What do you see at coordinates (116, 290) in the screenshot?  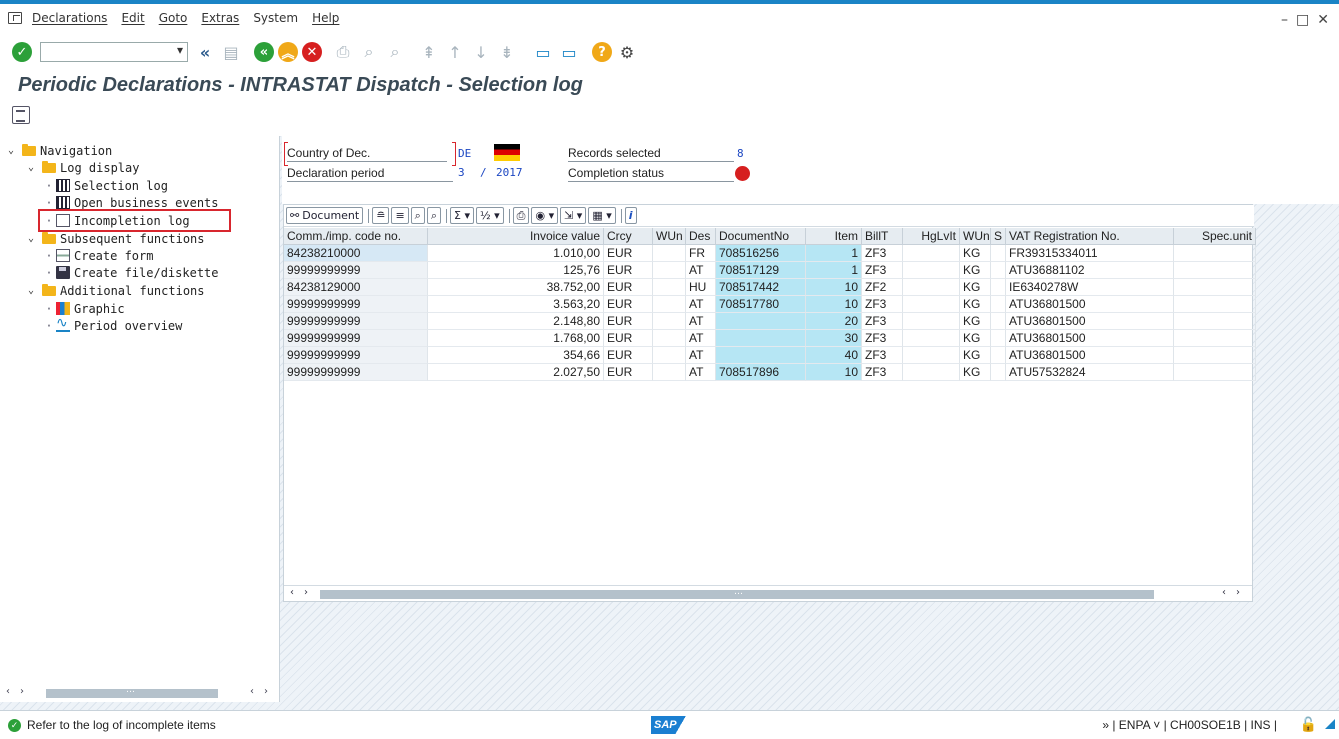 I see `tree-node-additional-functions: ⌄ Additional functions` at bounding box center [116, 290].